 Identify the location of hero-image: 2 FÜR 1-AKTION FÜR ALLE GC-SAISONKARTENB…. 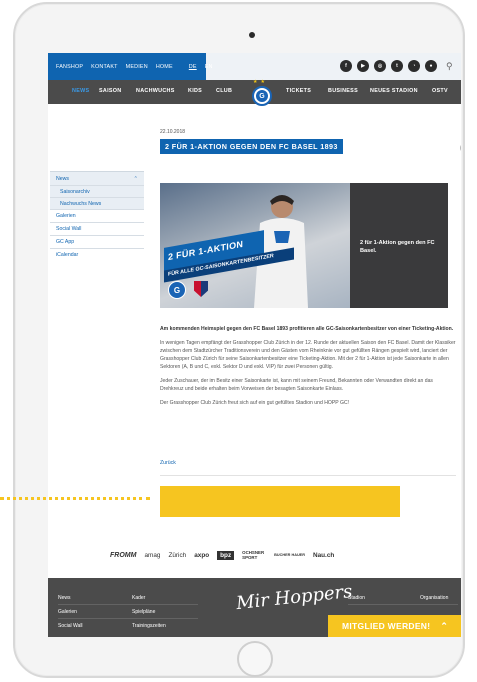
(304, 245).